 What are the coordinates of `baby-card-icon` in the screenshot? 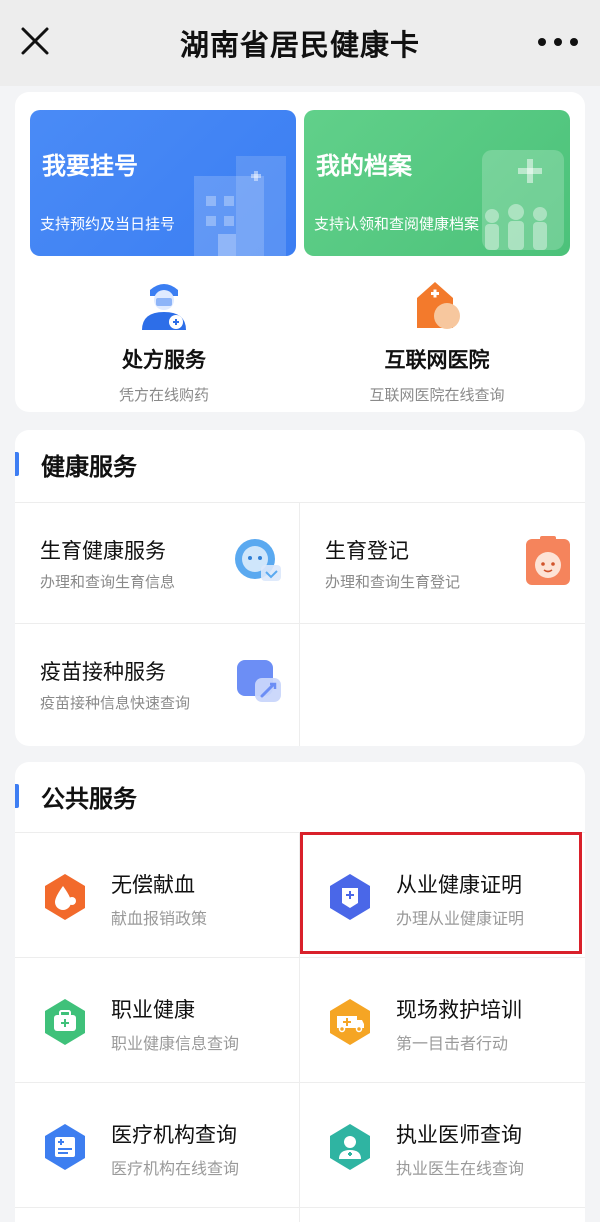 It's located at (258, 560).